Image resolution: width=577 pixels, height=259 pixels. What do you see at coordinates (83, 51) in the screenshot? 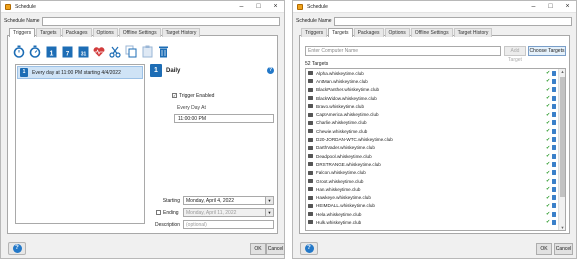
I see `monthly-calendar-icon: 31` at bounding box center [83, 51].